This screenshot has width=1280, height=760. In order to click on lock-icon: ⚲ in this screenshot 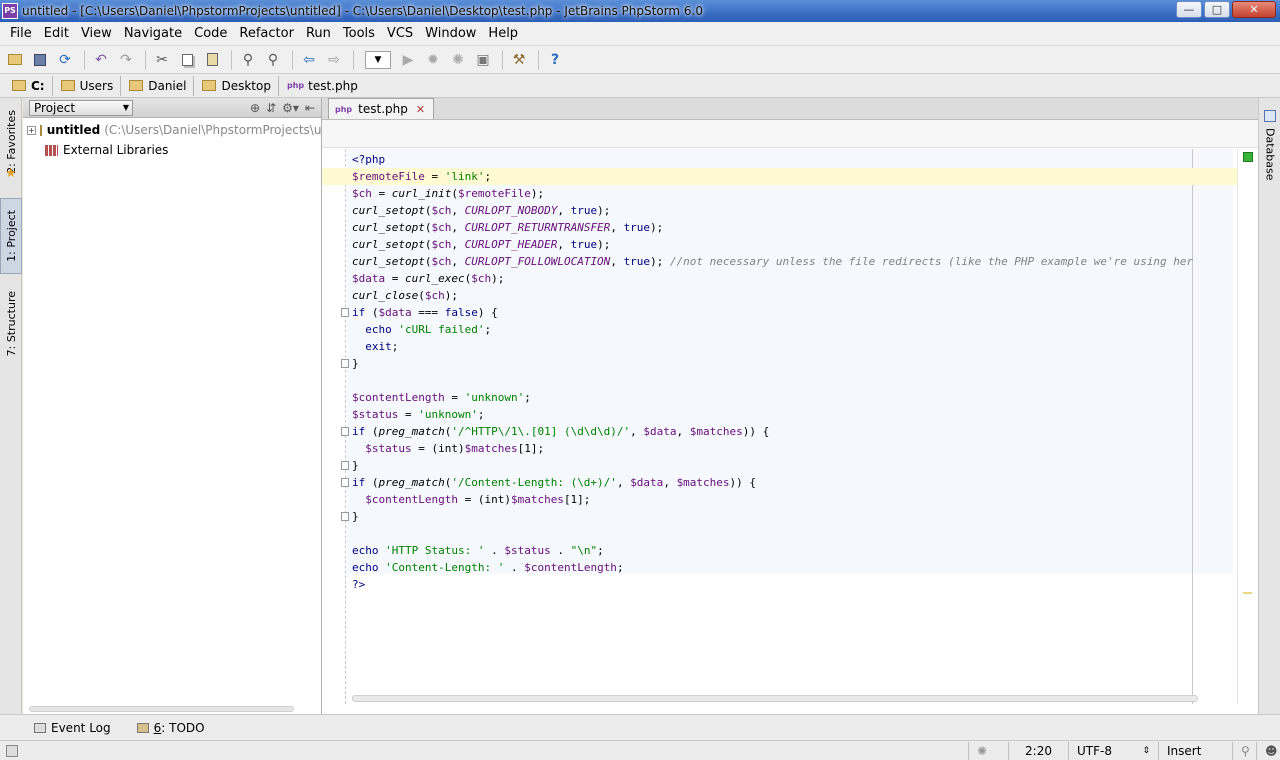, I will do `click(1244, 750)`.